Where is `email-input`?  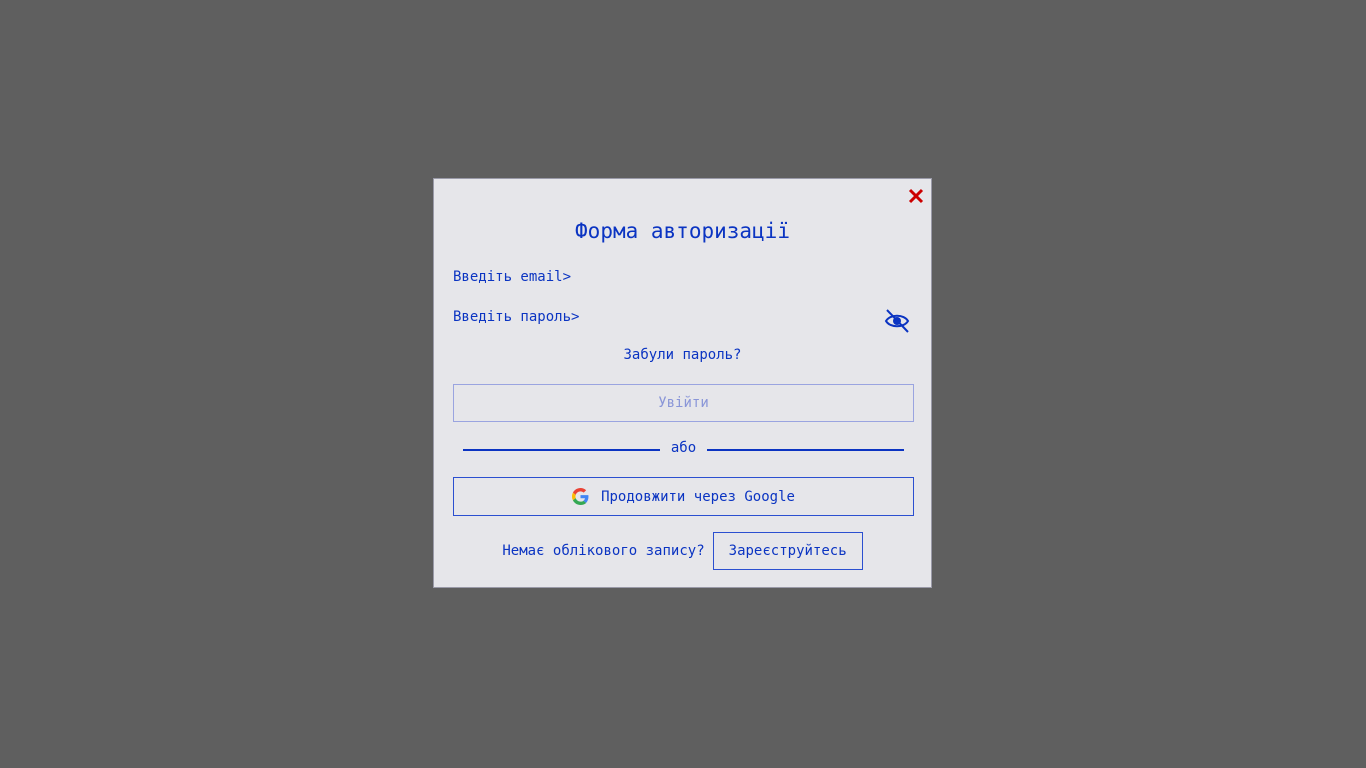
email-input is located at coordinates (684, 277).